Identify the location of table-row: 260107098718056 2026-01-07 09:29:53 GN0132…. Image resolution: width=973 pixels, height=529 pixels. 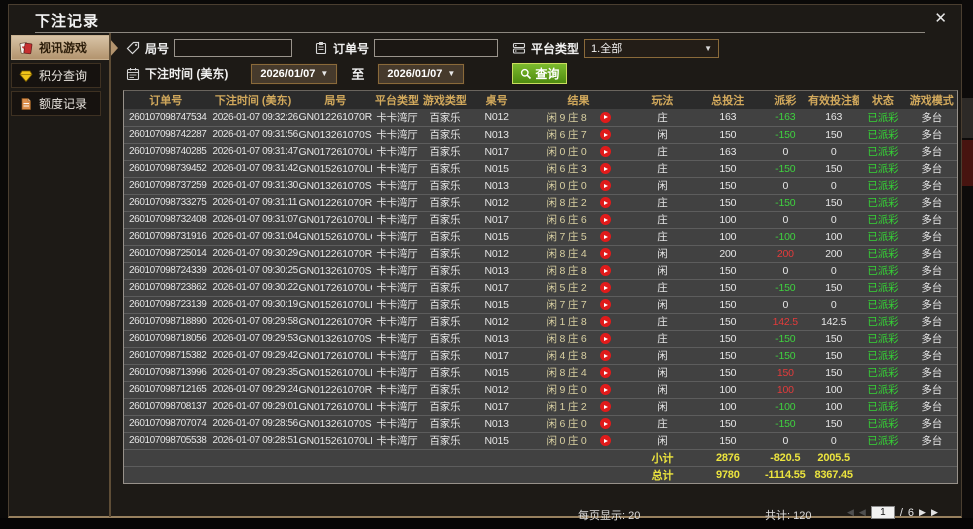
(540, 338).